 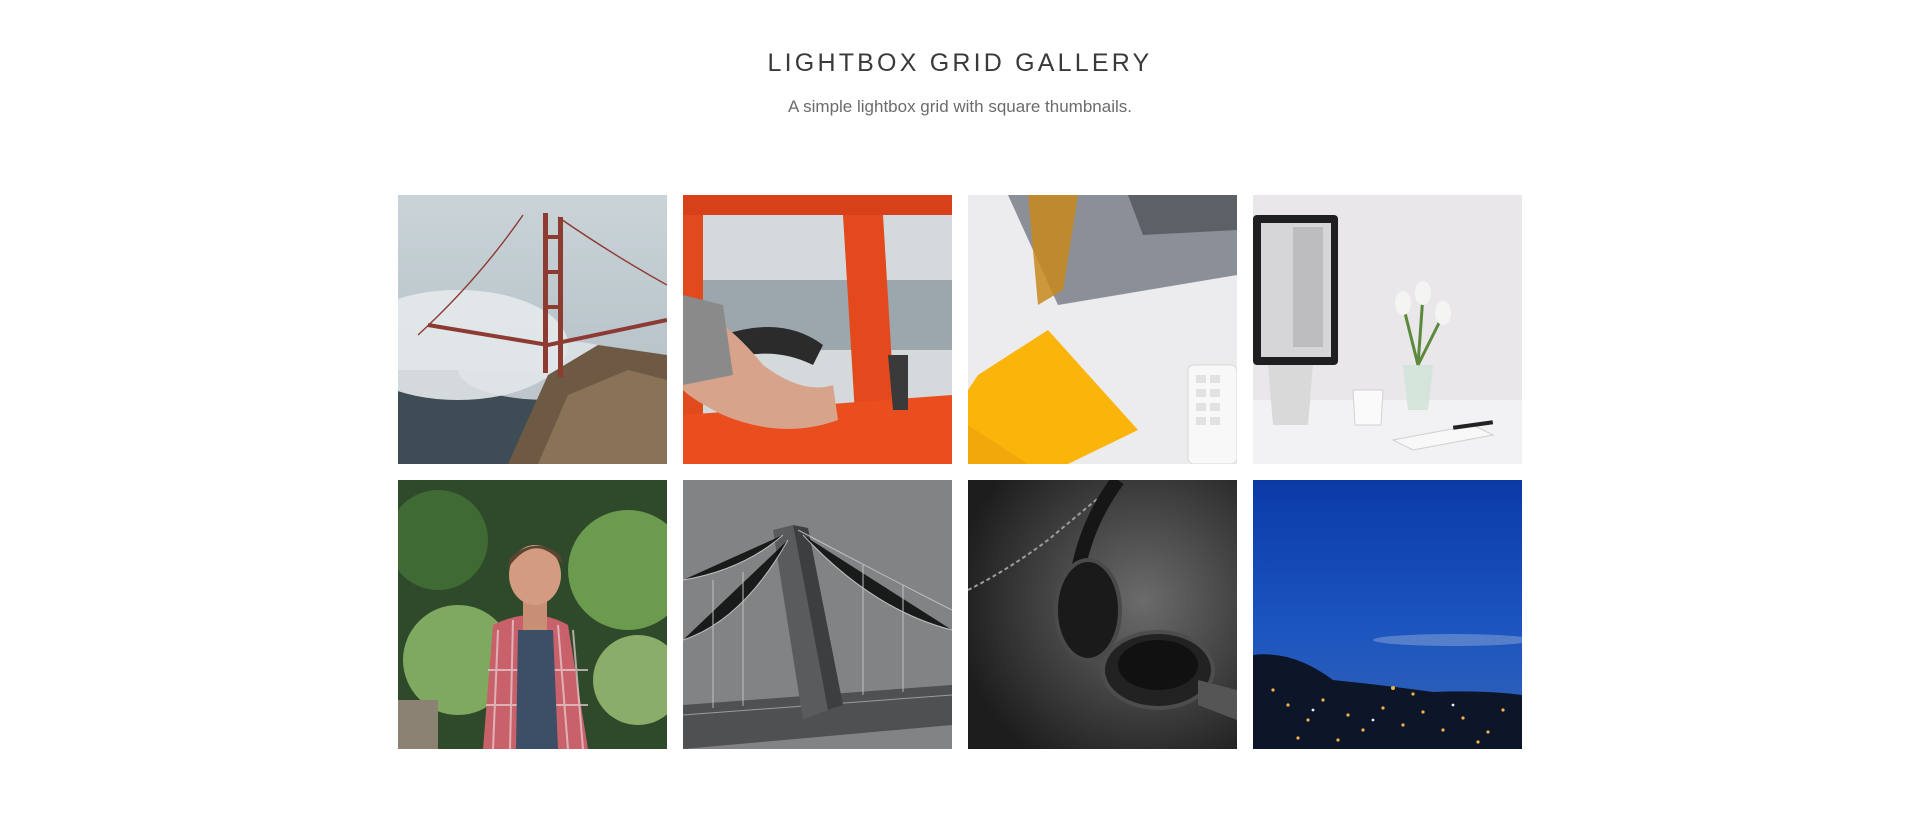 I want to click on thumbnail-night-city, so click(x=1387, y=614).